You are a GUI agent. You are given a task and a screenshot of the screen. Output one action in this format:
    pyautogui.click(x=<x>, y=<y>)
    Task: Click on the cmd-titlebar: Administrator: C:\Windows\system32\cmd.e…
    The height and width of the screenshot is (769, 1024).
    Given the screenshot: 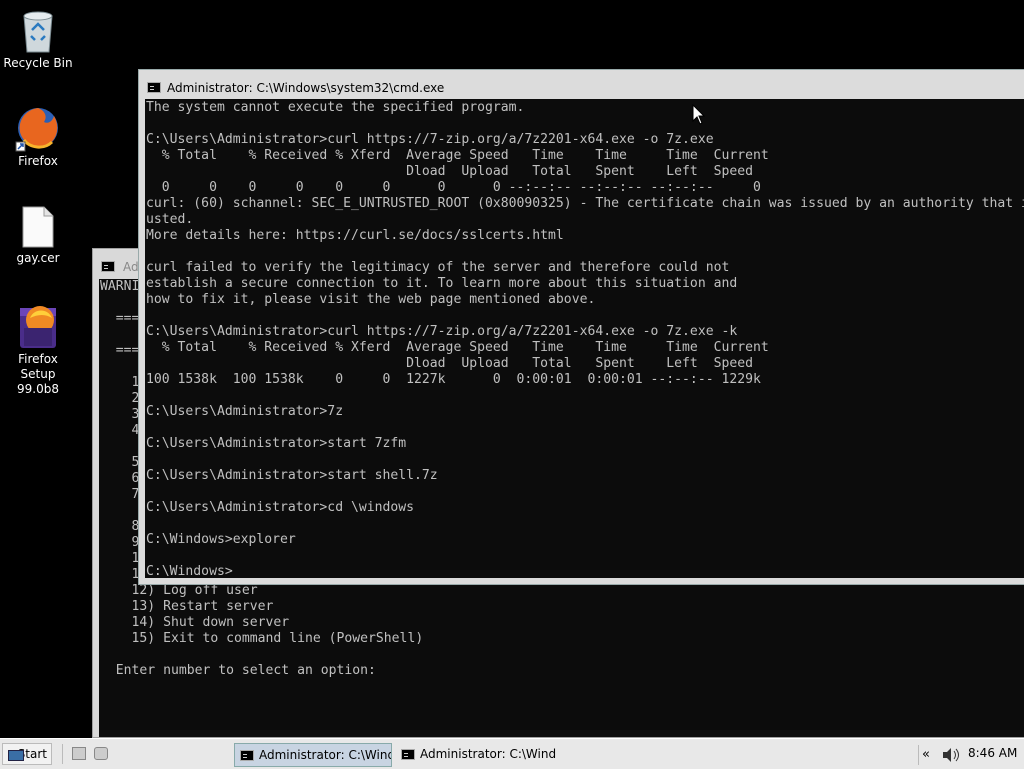 What is the action you would take?
    pyautogui.click(x=581, y=84)
    